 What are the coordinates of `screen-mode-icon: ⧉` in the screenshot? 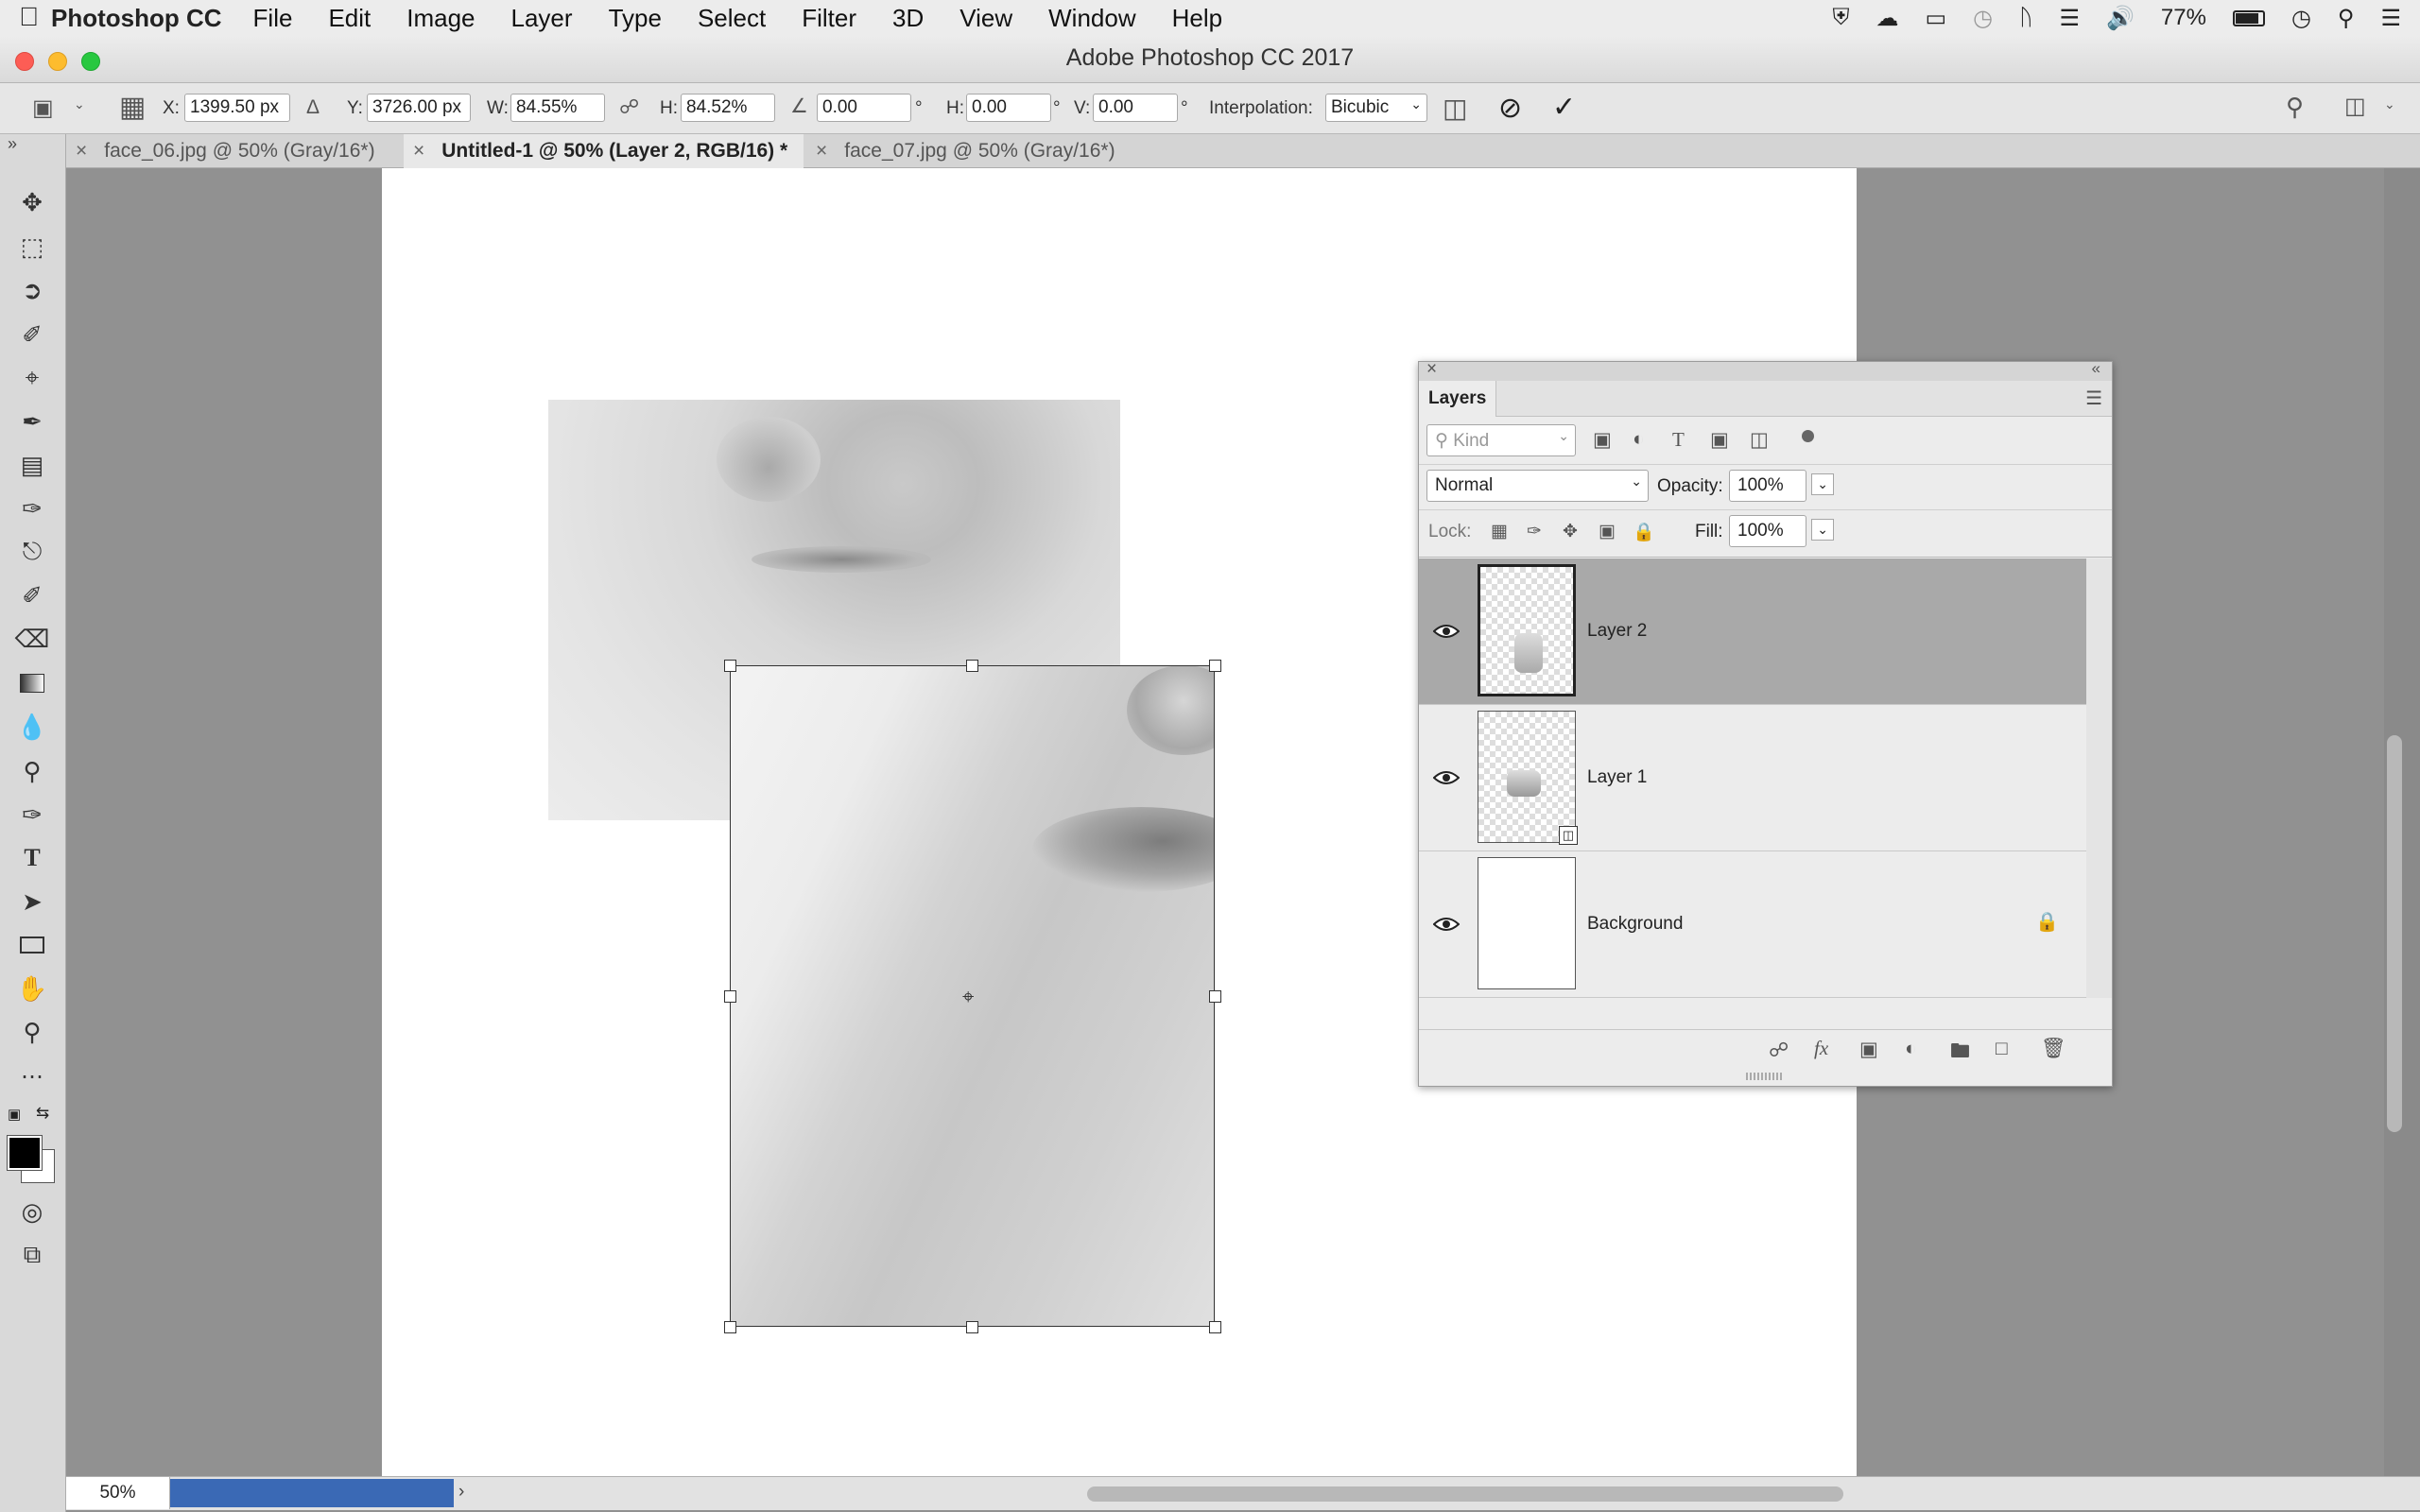 It's located at (32, 1255).